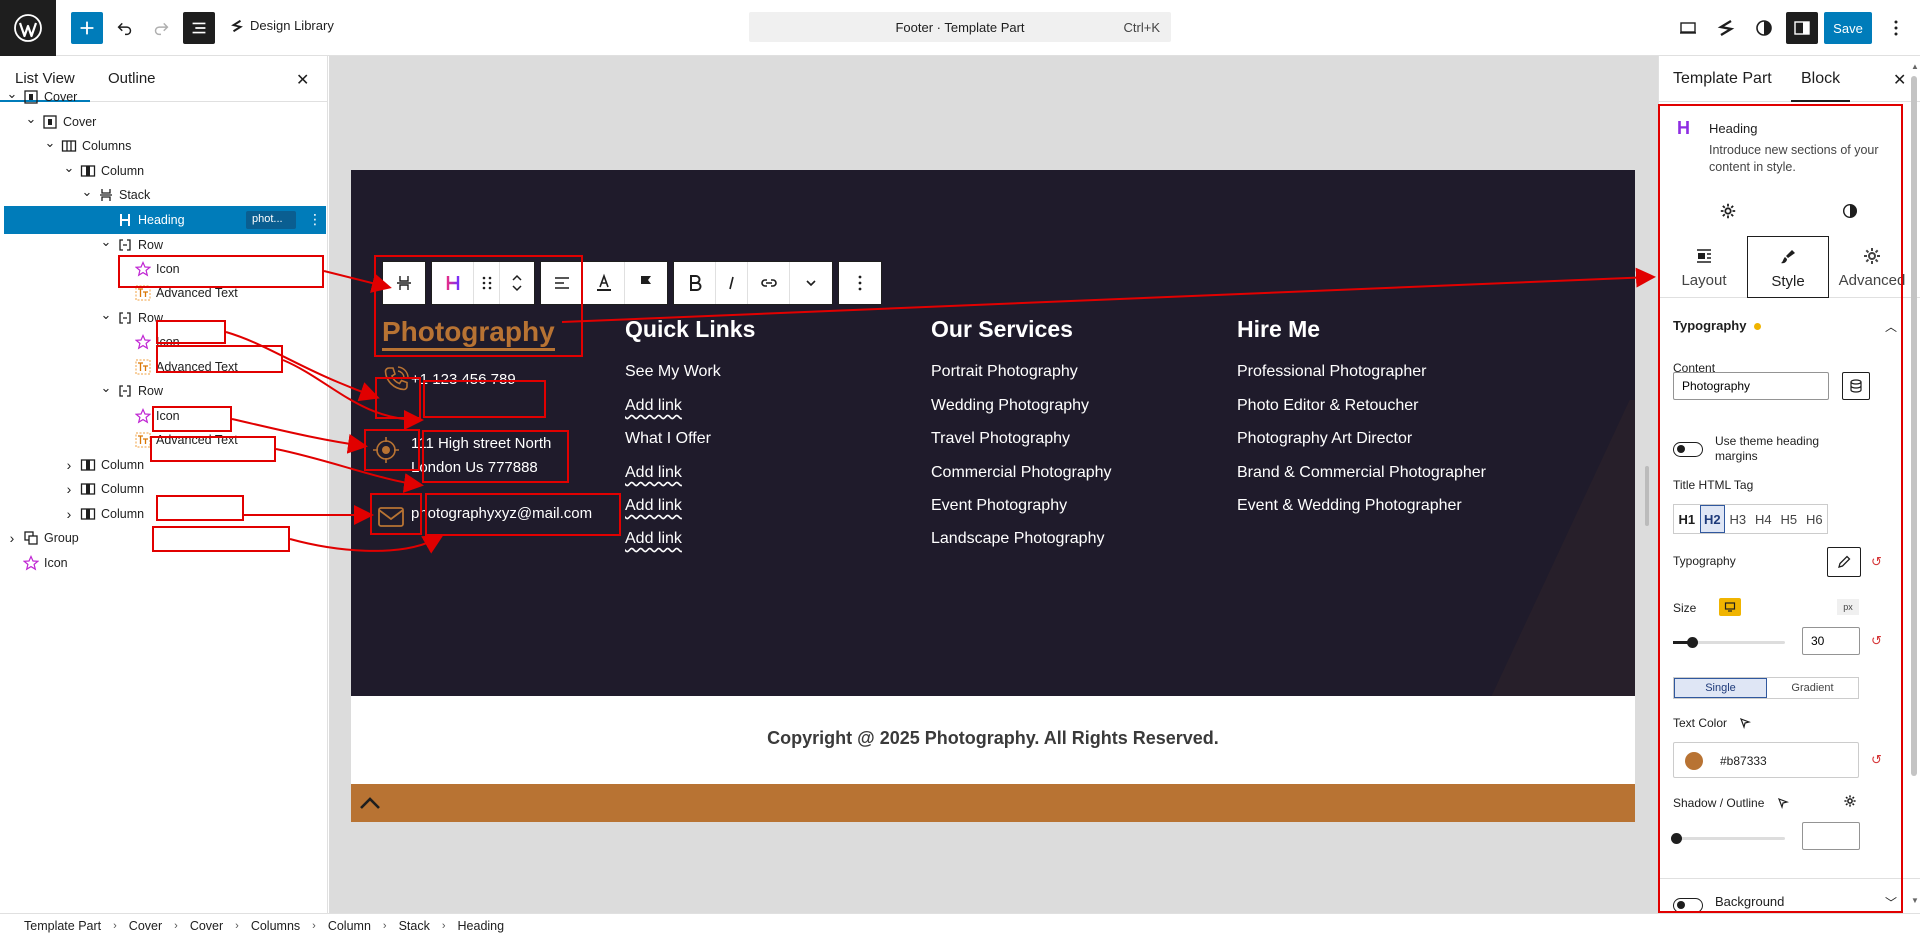 Image resolution: width=1920 pixels, height=938 pixels. What do you see at coordinates (386, 450) in the screenshot?
I see `location-icon` at bounding box center [386, 450].